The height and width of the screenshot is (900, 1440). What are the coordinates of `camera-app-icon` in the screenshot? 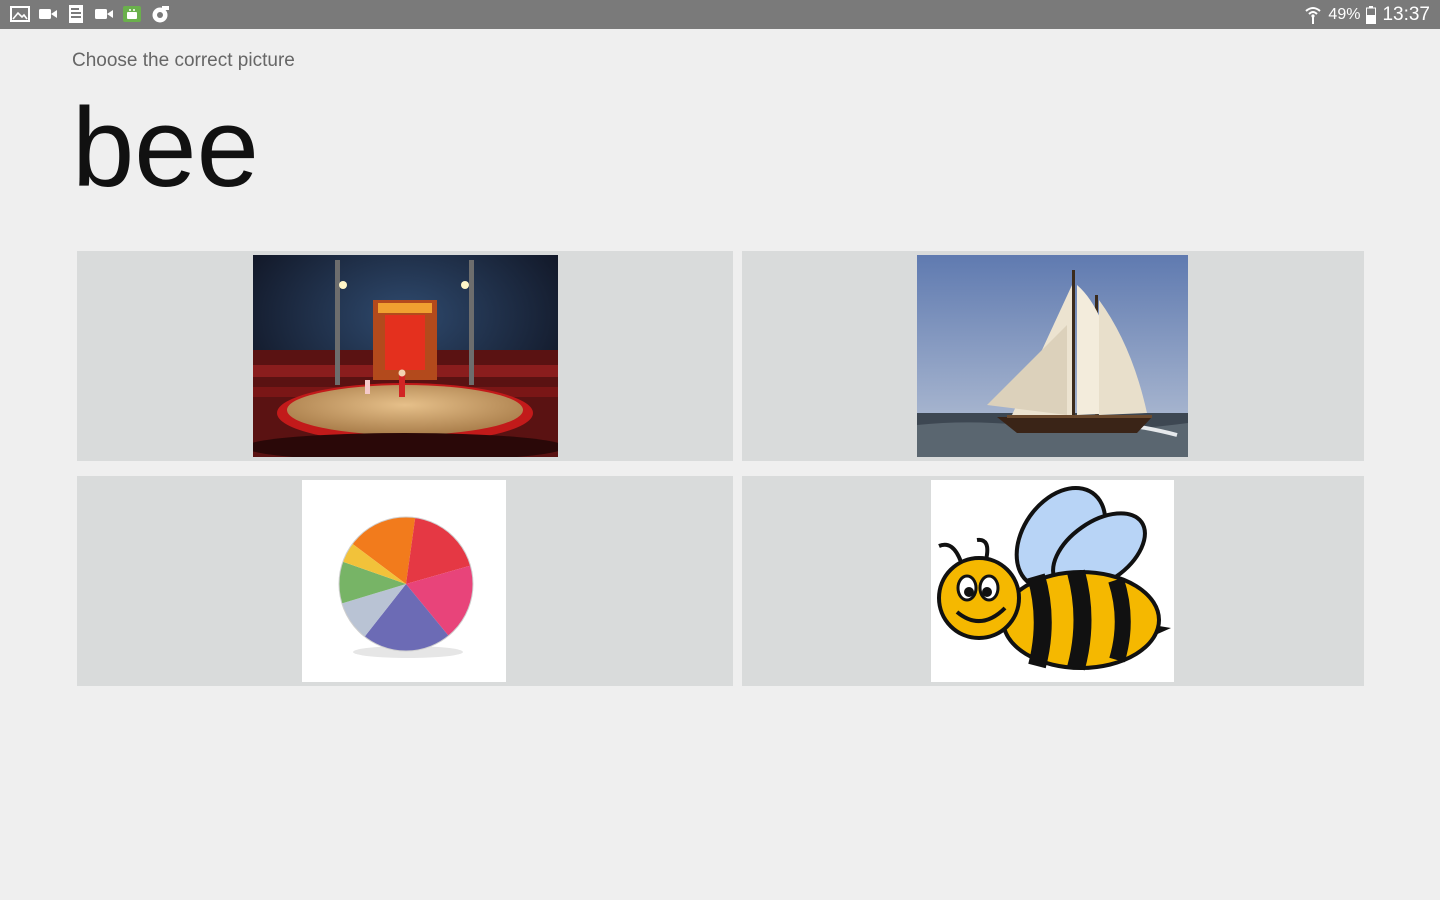 It's located at (160, 14).